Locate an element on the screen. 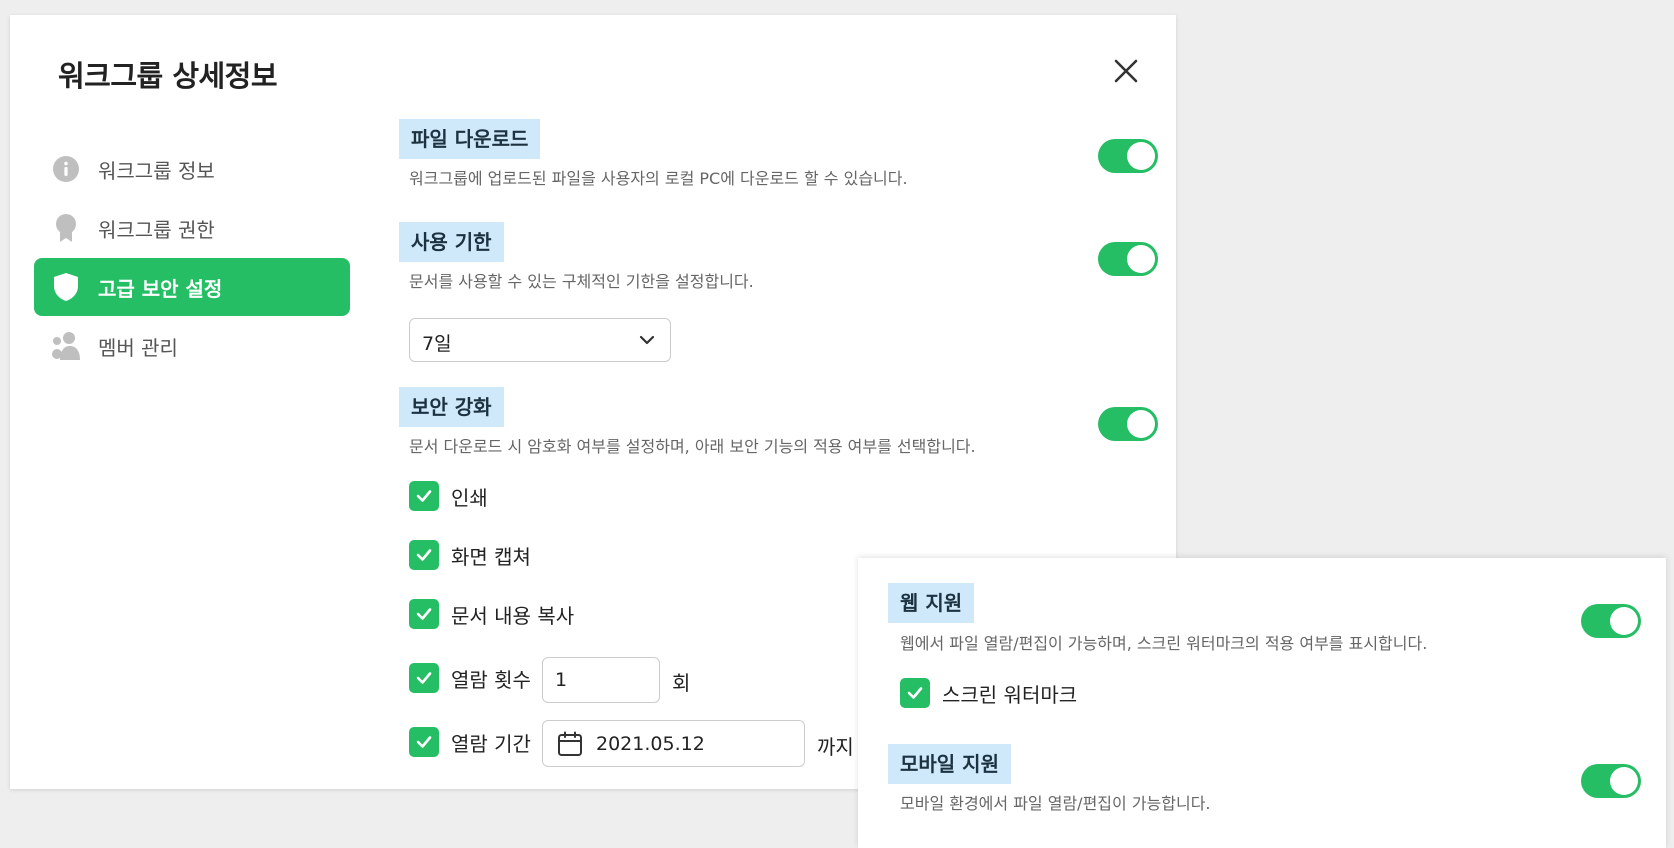 The width and height of the screenshot is (1674, 848). copy-content-checkbox is located at coordinates (424, 614).